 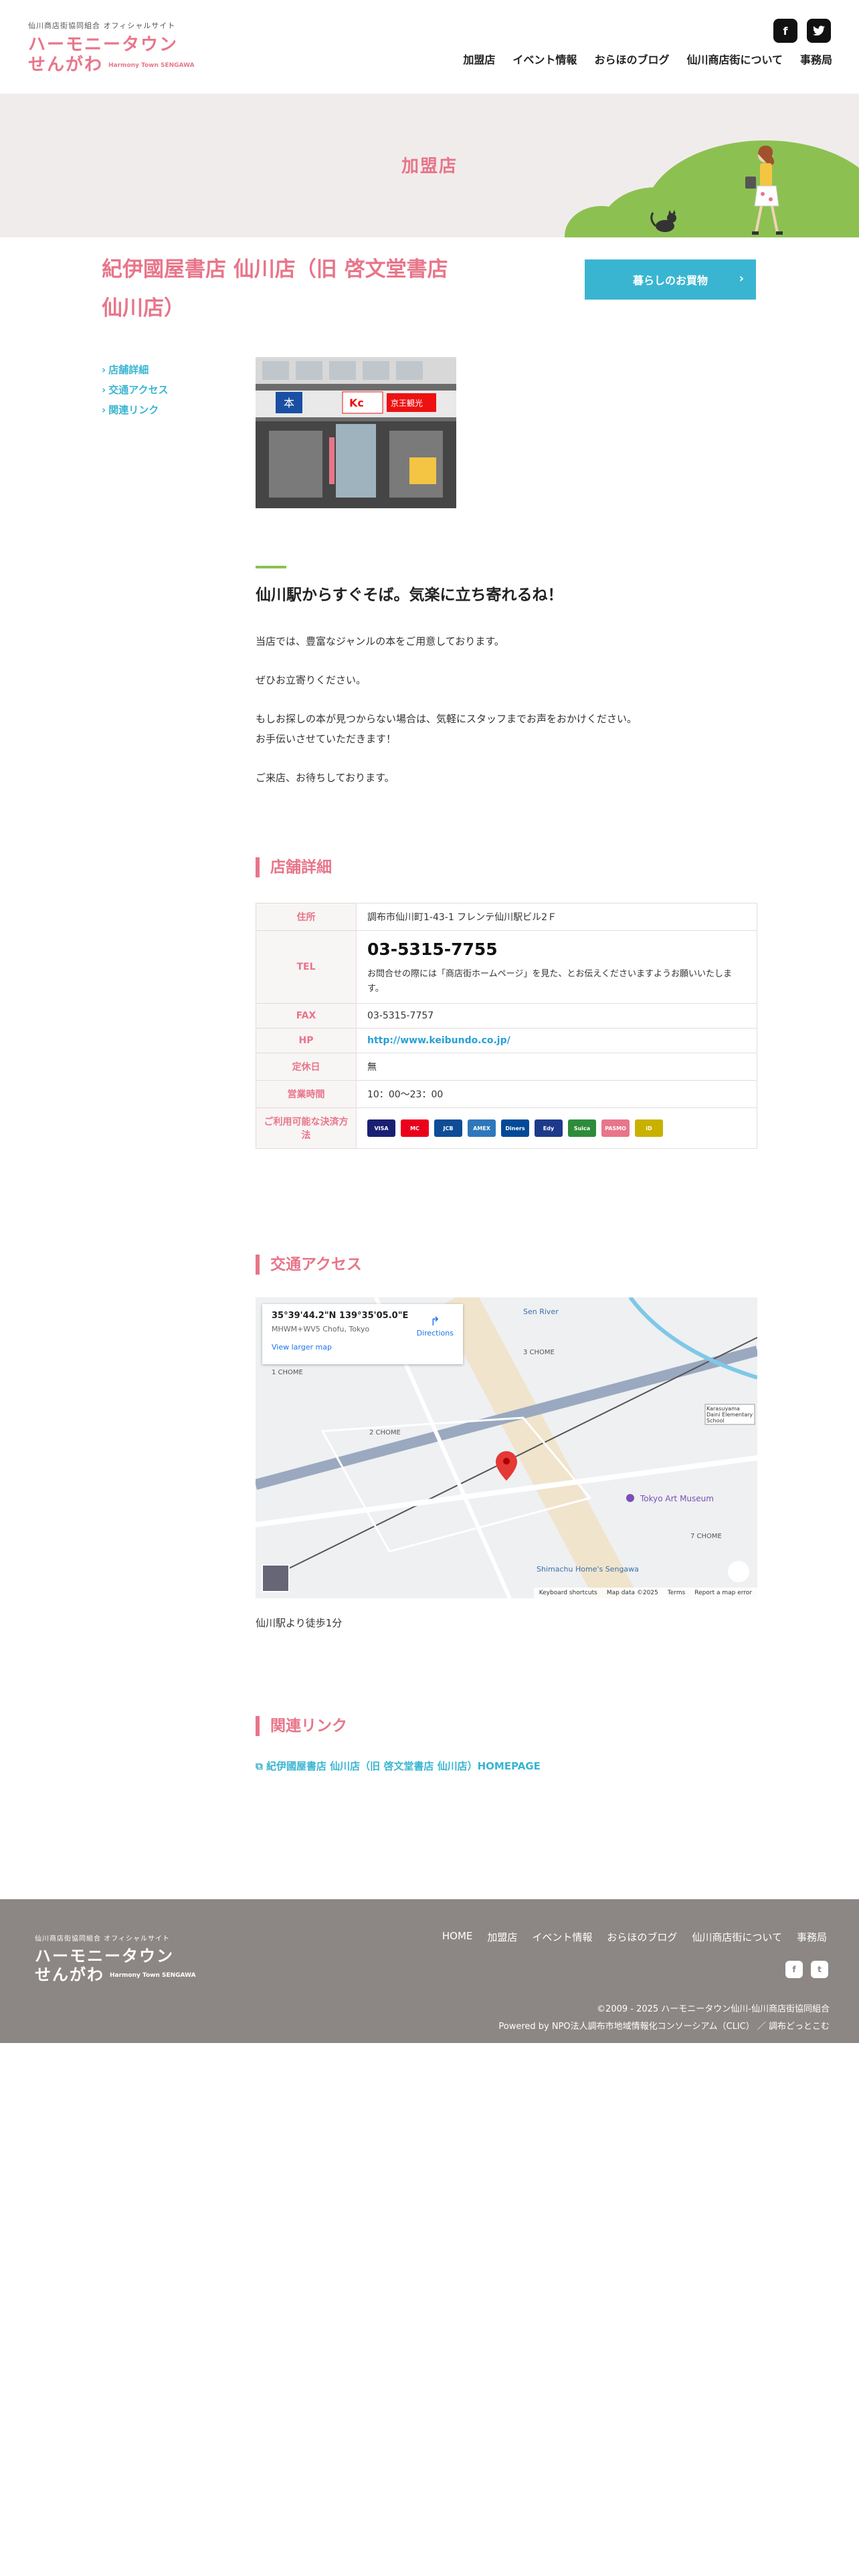 What do you see at coordinates (112, 55) in the screenshot?
I see `logo-title: ハーモニータウン せんがわ Harmony Town SENGAWA` at bounding box center [112, 55].